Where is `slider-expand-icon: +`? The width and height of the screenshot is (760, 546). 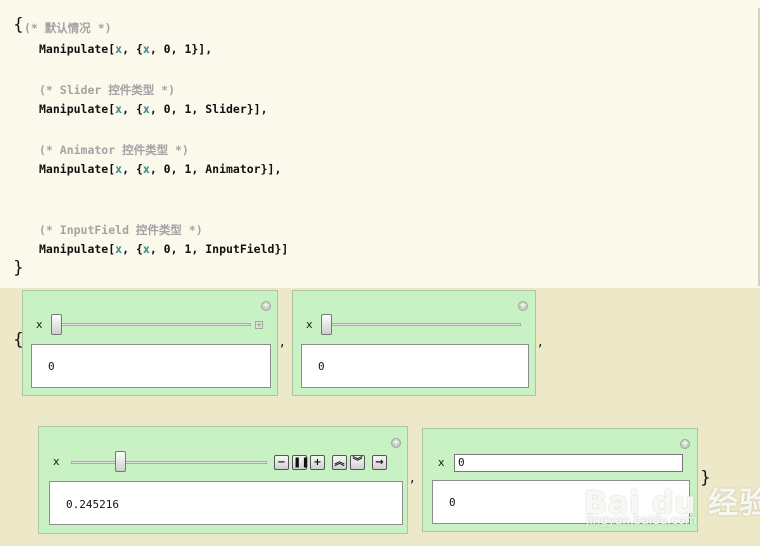
slider-expand-icon: + is located at coordinates (259, 325).